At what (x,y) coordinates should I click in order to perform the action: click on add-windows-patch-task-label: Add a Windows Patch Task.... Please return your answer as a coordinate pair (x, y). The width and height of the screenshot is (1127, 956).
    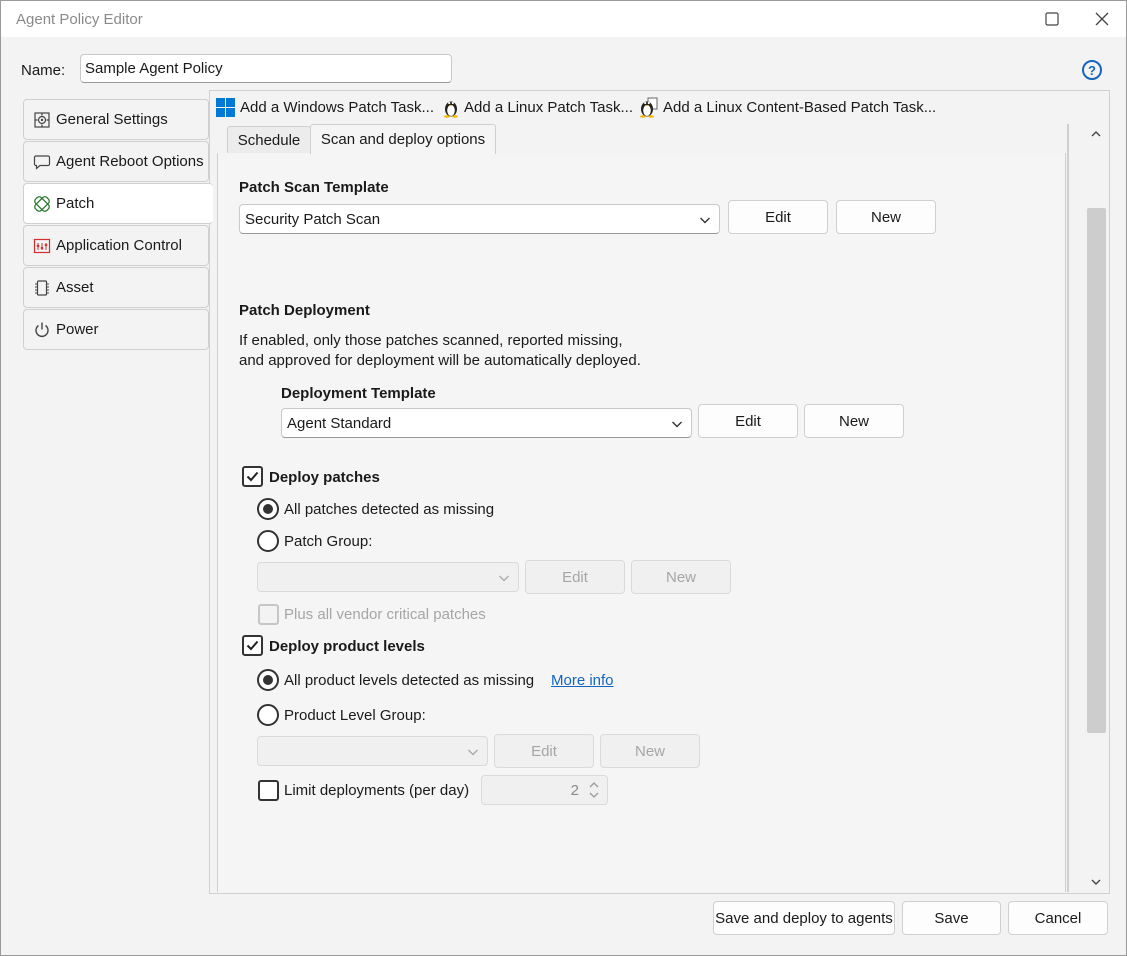
    Looking at the image, I should click on (337, 107).